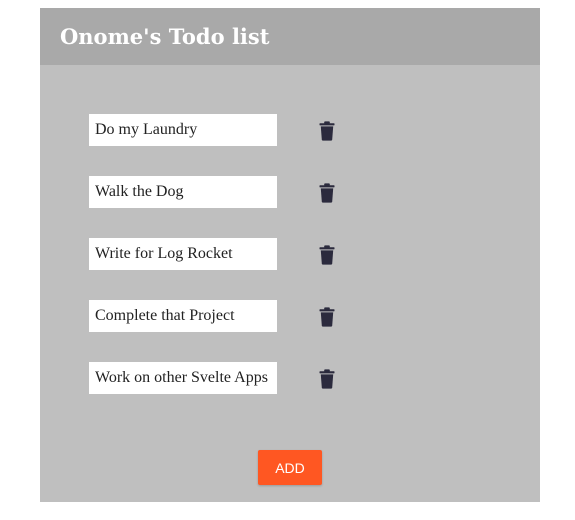 Image resolution: width=575 pixels, height=520 pixels. I want to click on app-header: Onome's Todo list, so click(290, 36).